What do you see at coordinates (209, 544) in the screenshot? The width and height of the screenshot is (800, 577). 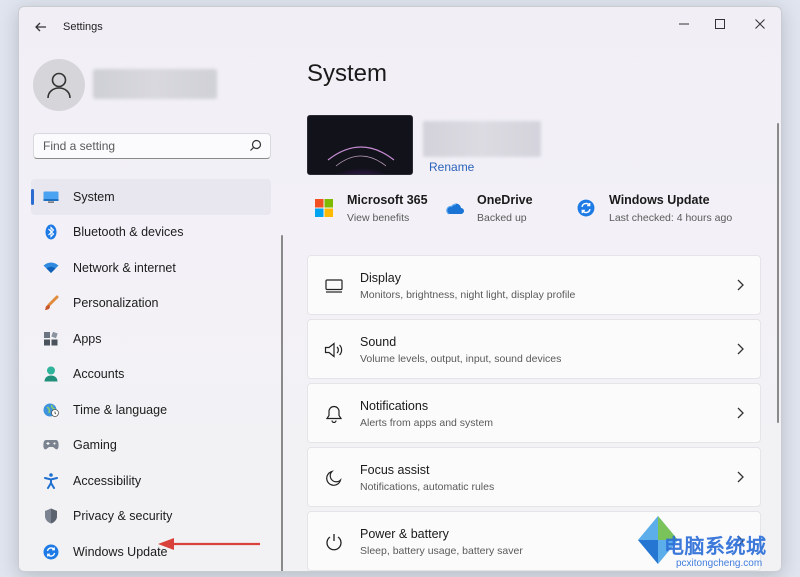 I see `annotation-arrow-icon` at bounding box center [209, 544].